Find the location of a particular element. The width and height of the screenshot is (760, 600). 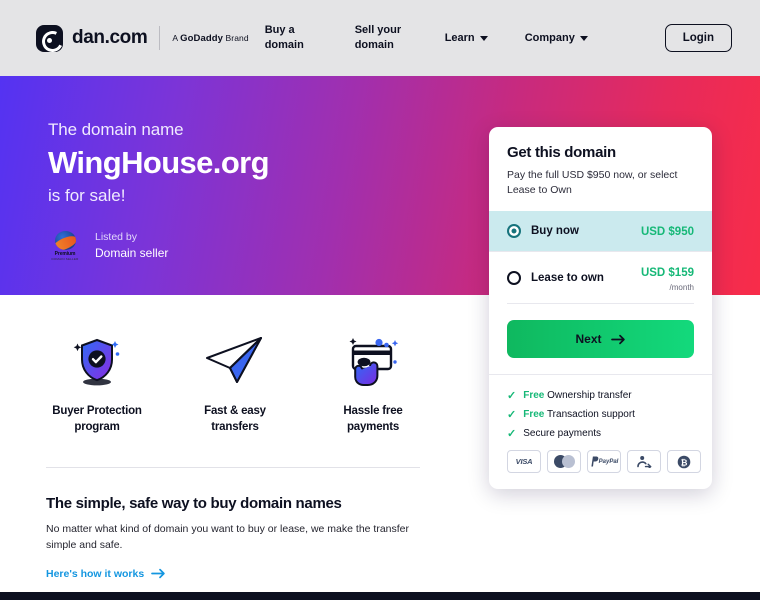

perk-label: Transaction support is located at coordinates (589, 415).